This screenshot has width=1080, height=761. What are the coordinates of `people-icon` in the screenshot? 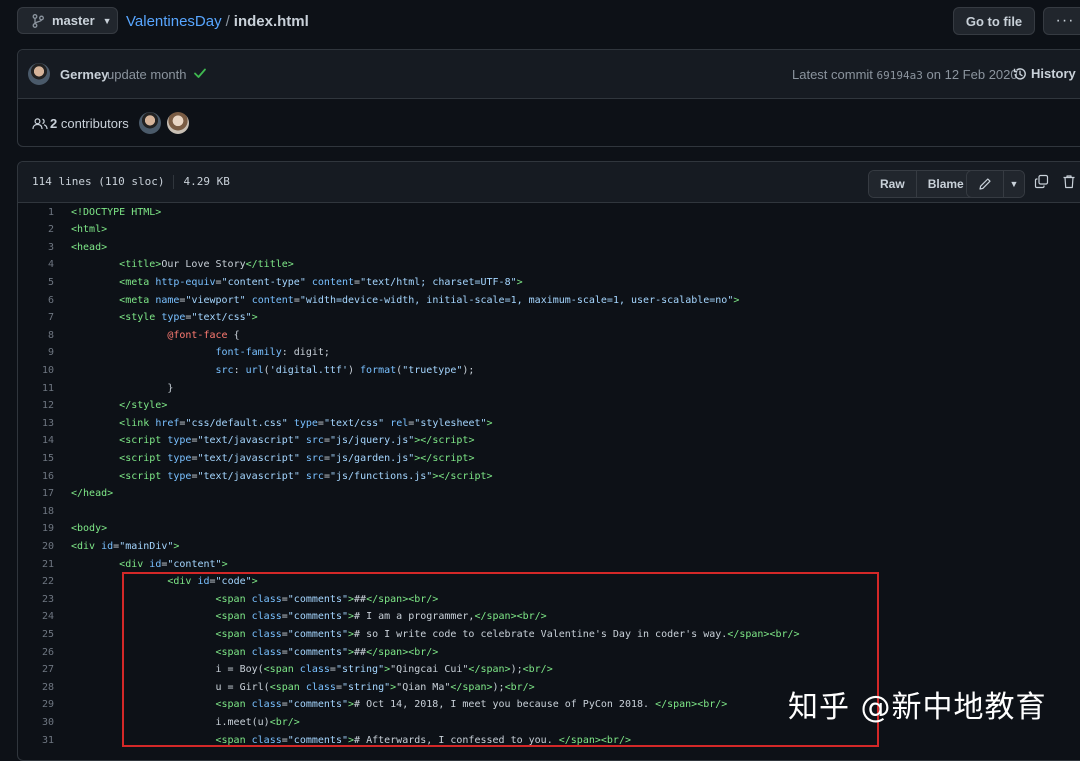 It's located at (40, 124).